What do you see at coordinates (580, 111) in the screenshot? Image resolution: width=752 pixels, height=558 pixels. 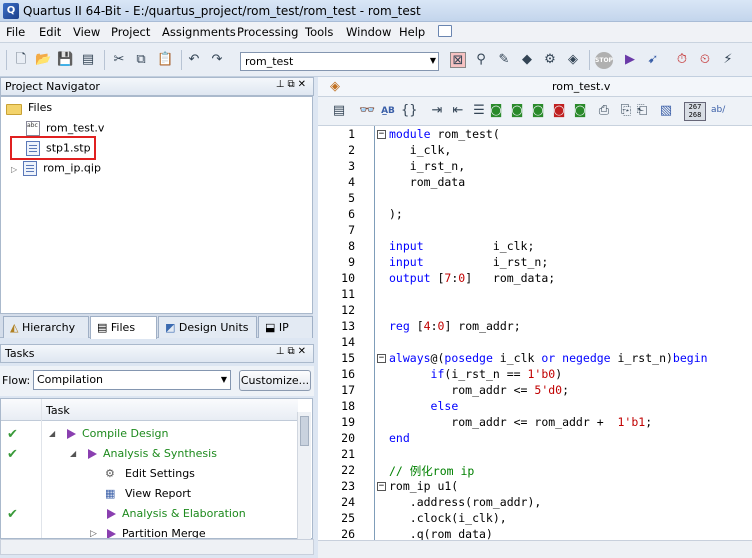 I see `bookmark-list-icon: ◙` at bounding box center [580, 111].